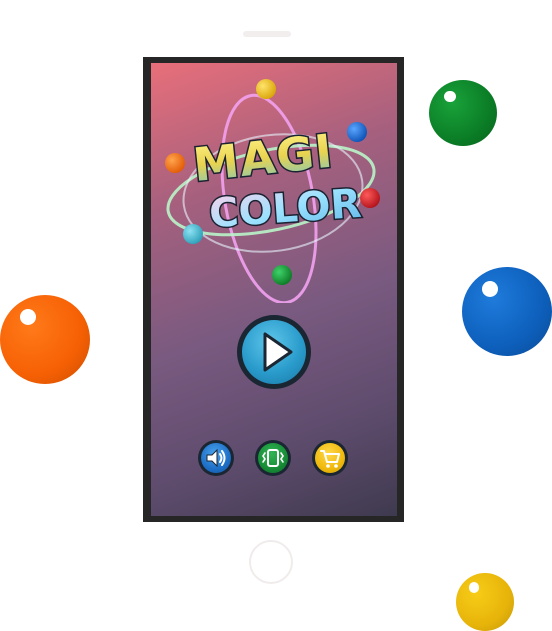 The image size is (552, 631). I want to click on cart-icon, so click(330, 459).